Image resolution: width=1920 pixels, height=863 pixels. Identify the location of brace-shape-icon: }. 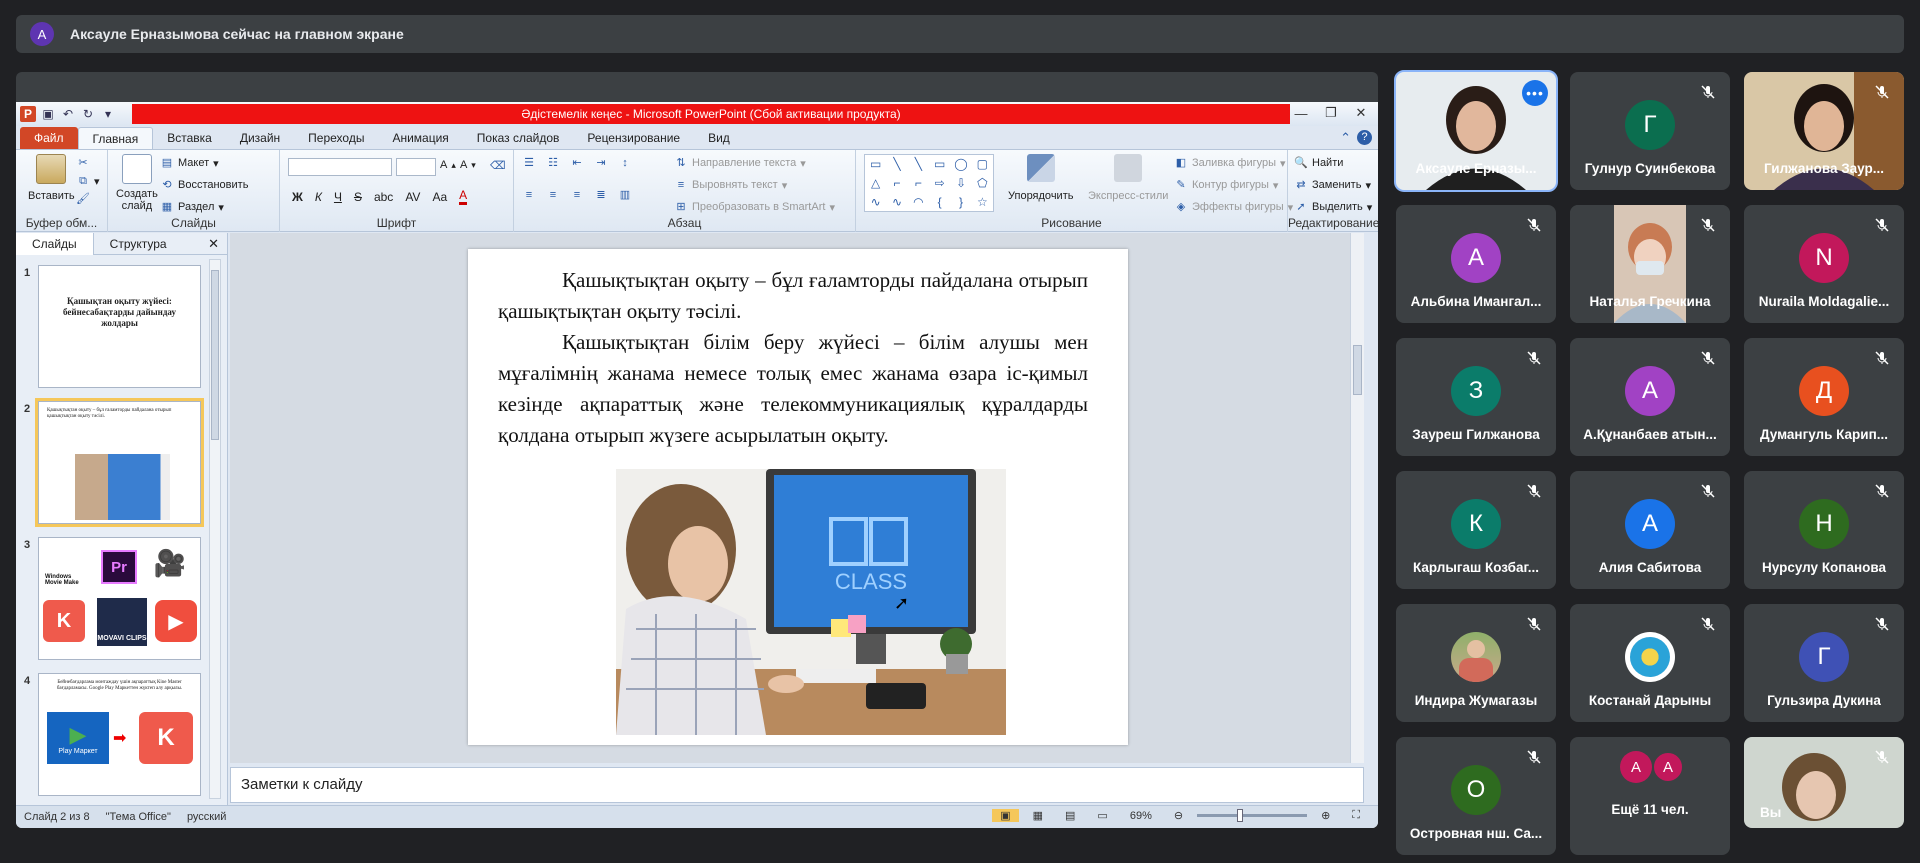
(960, 202).